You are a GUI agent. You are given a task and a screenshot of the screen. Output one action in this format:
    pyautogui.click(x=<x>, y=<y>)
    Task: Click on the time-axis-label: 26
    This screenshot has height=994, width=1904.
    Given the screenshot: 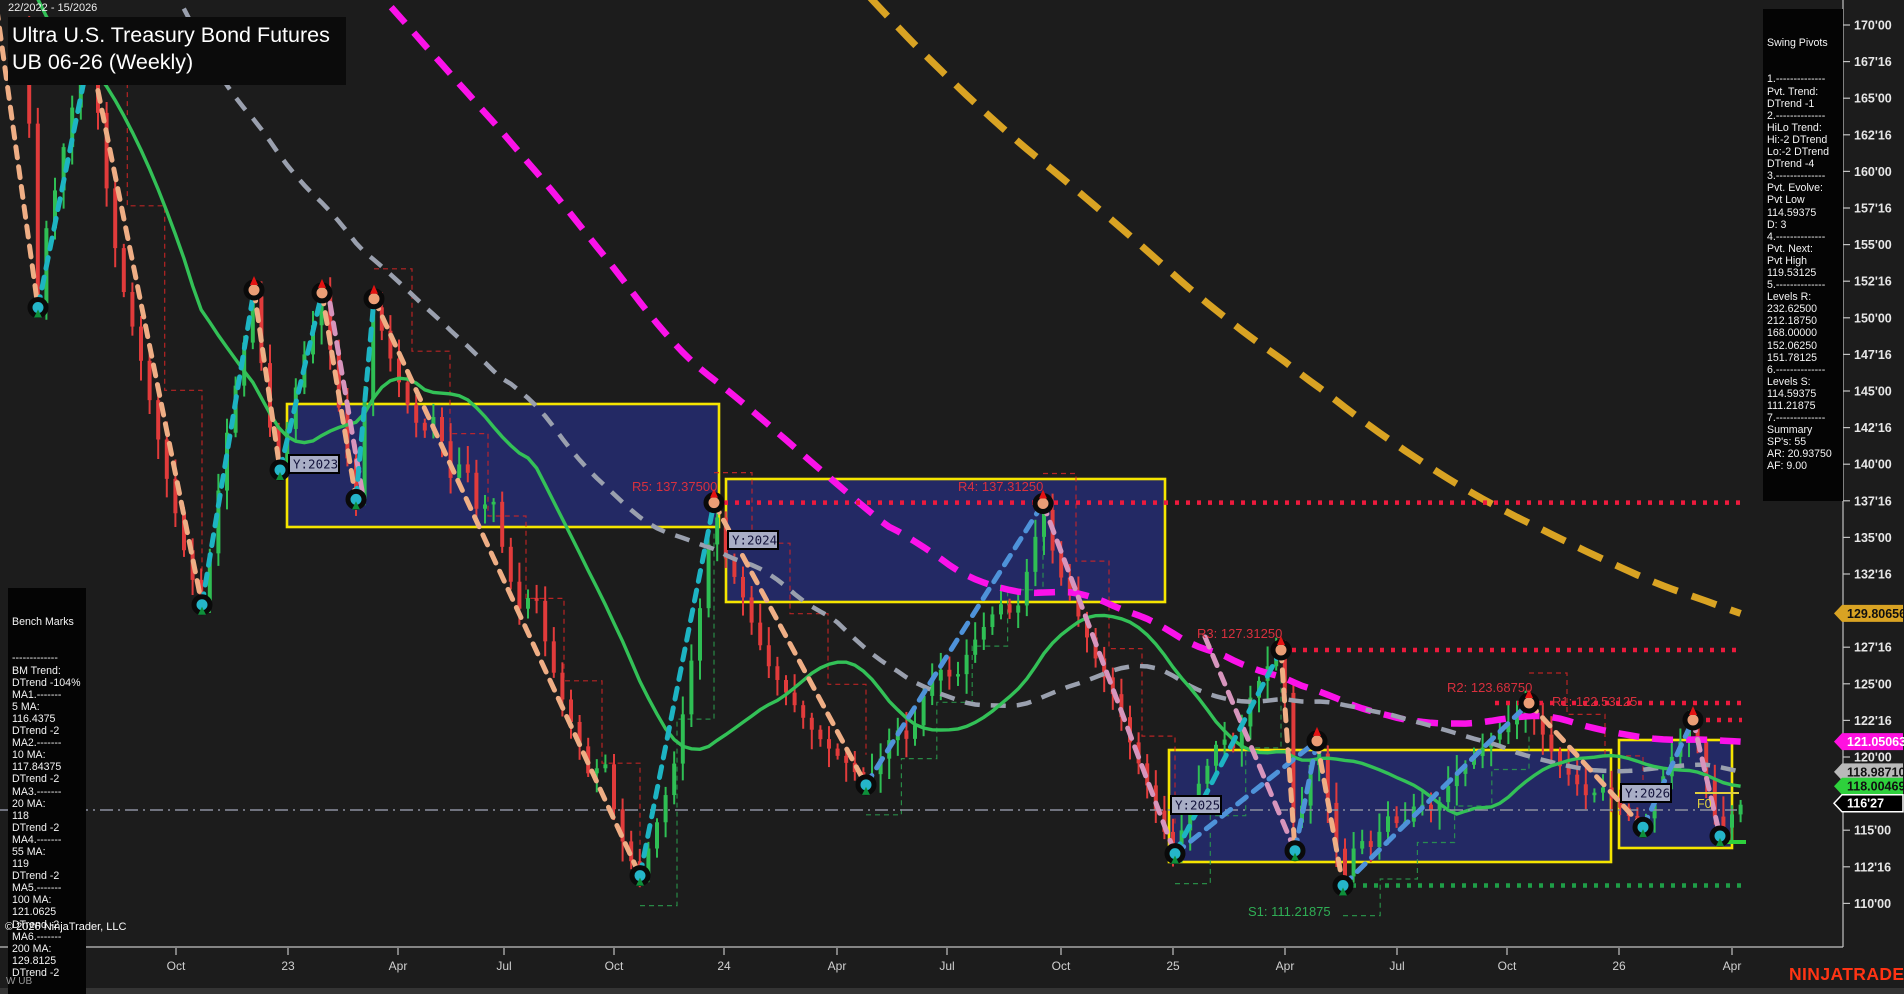 What is the action you would take?
    pyautogui.click(x=1619, y=966)
    